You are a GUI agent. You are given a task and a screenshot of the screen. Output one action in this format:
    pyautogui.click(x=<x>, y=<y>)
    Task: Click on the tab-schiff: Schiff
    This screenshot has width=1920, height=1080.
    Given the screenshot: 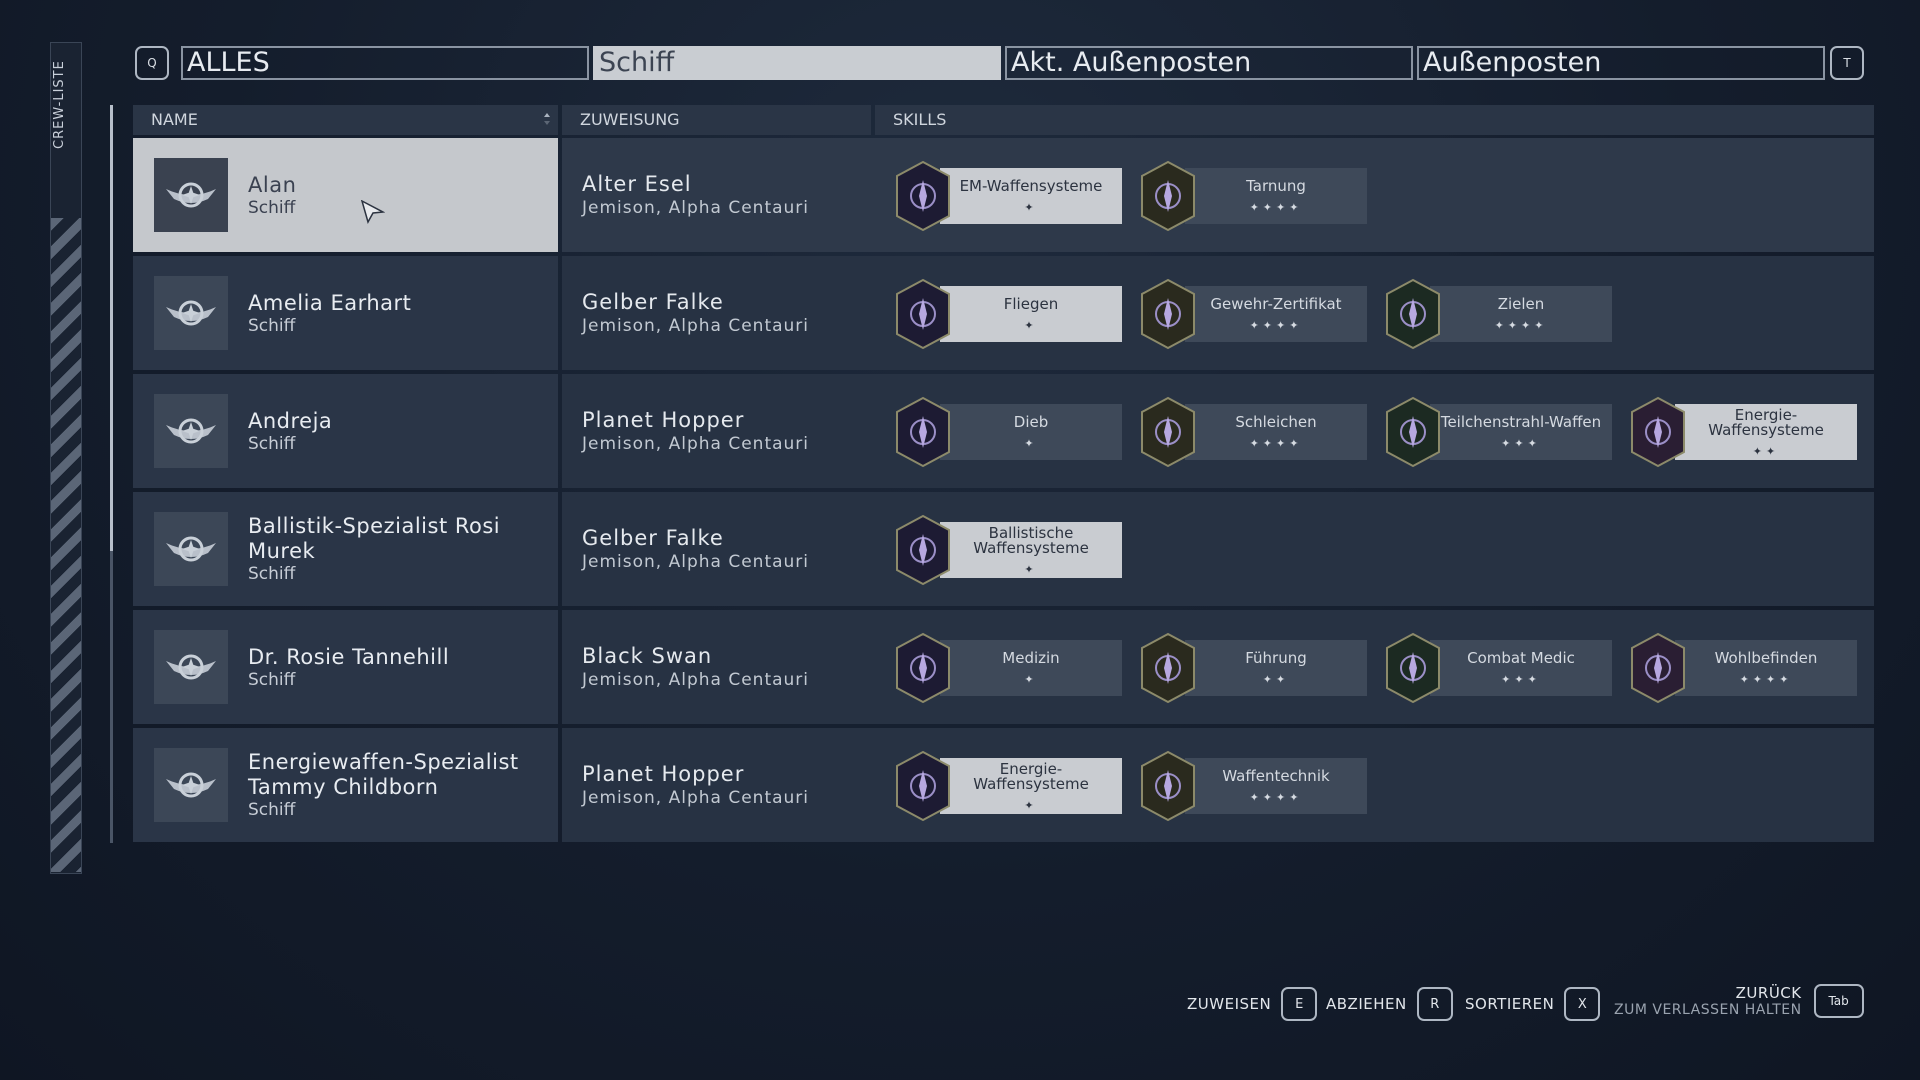 What is the action you would take?
    pyautogui.click(x=797, y=63)
    